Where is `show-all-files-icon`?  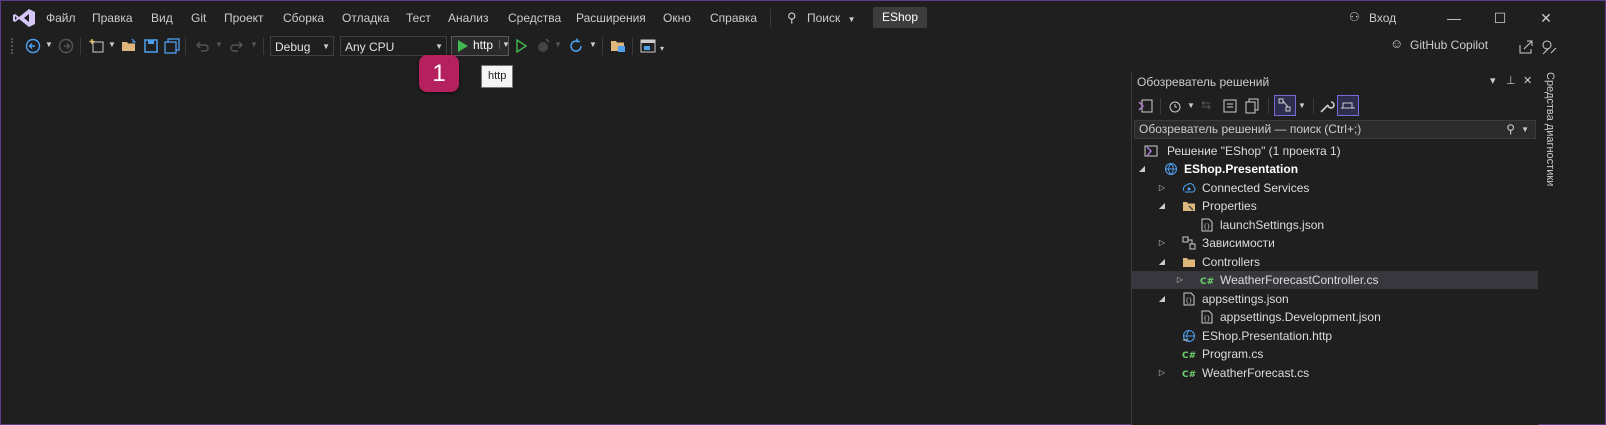
show-all-files-icon is located at coordinates (1252, 106).